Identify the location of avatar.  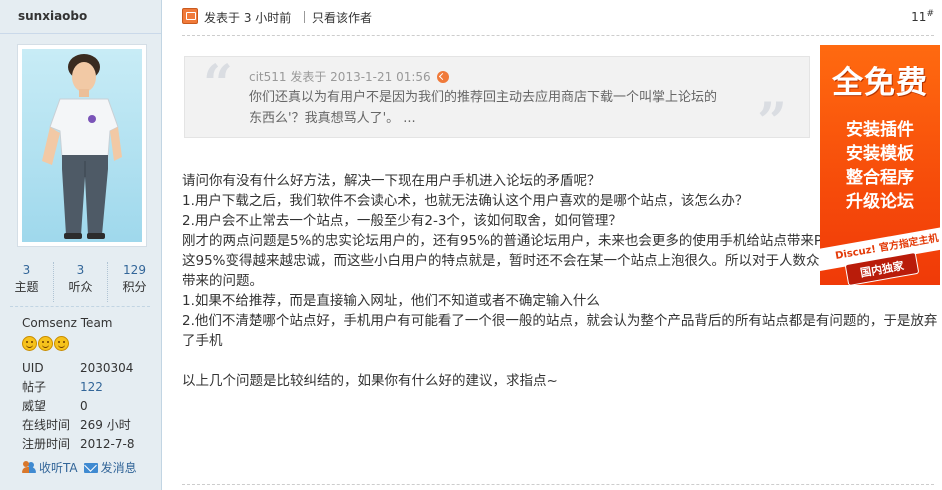
(82, 145).